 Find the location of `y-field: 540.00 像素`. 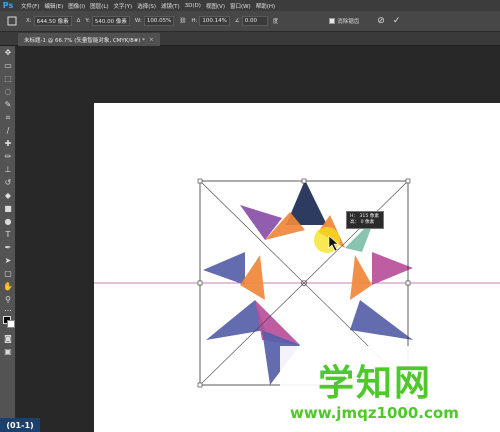

y-field: 540.00 像素 is located at coordinates (110, 21).